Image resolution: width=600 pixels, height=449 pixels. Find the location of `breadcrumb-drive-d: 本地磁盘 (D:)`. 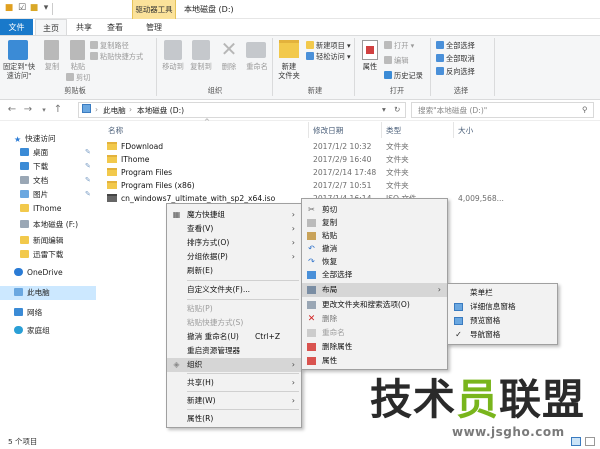

breadcrumb-drive-d: 本地磁盘 (D:) is located at coordinates (160, 110).